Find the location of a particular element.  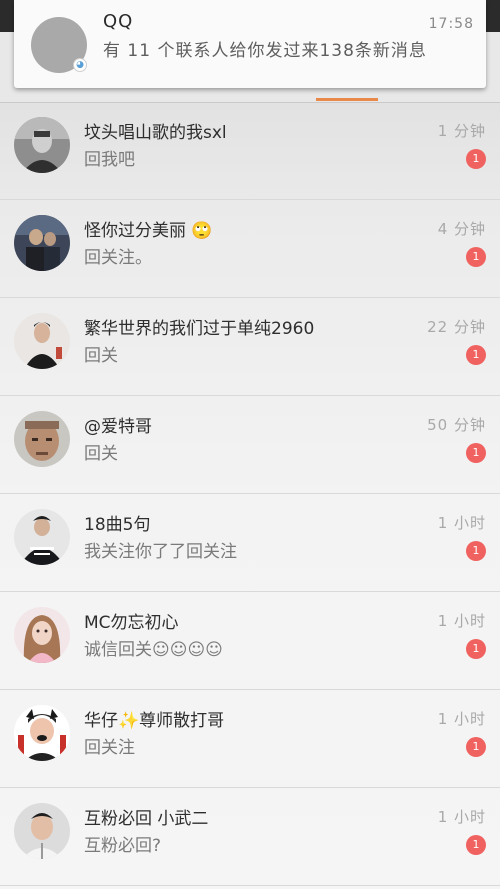

conversation-row: 坟头唱山歌的我sxl 回我吧 1 分钟 1 is located at coordinates (250, 151).